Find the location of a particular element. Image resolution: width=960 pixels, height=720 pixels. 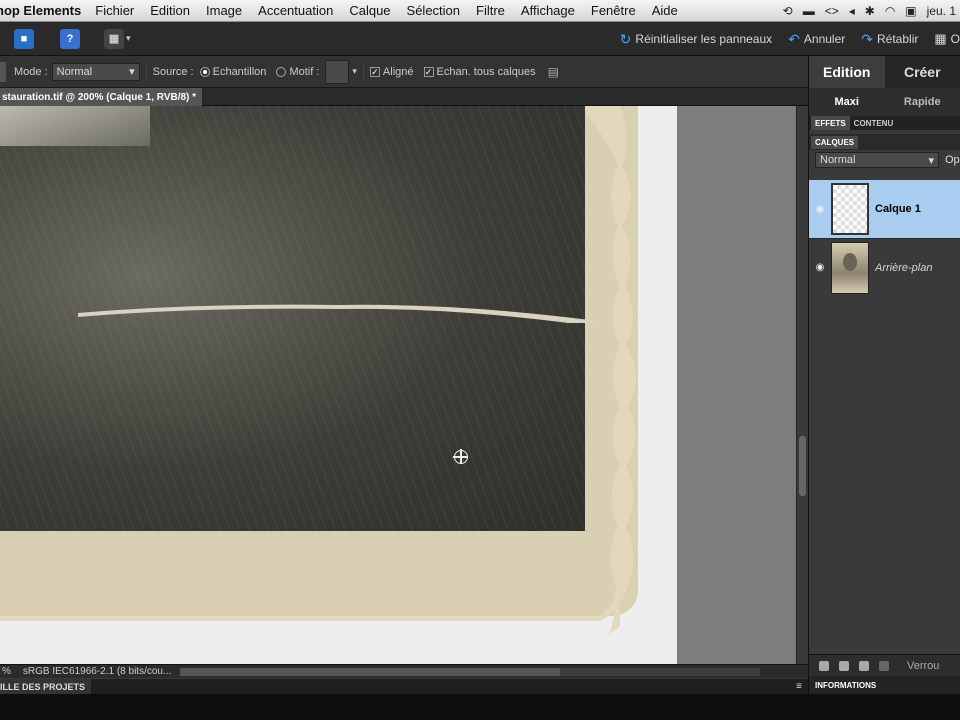

menu-accentuation: Accentuation is located at coordinates (295, 10).